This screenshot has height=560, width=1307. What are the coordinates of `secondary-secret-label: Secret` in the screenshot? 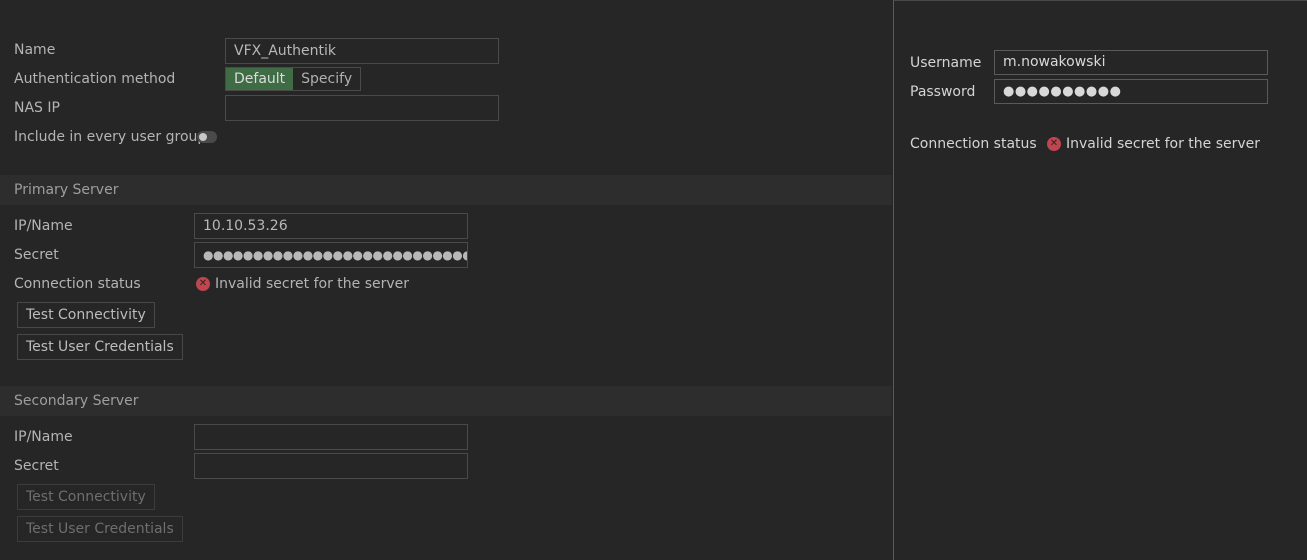 It's located at (36, 466).